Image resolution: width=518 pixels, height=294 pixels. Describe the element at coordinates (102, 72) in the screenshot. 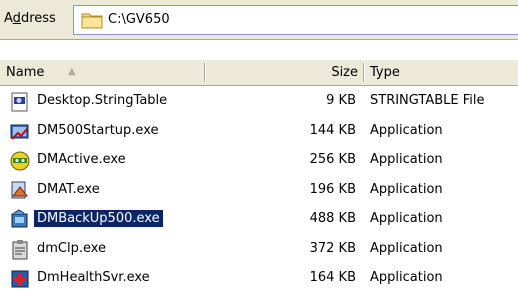

I see `column-header-name: Name ▲` at that location.